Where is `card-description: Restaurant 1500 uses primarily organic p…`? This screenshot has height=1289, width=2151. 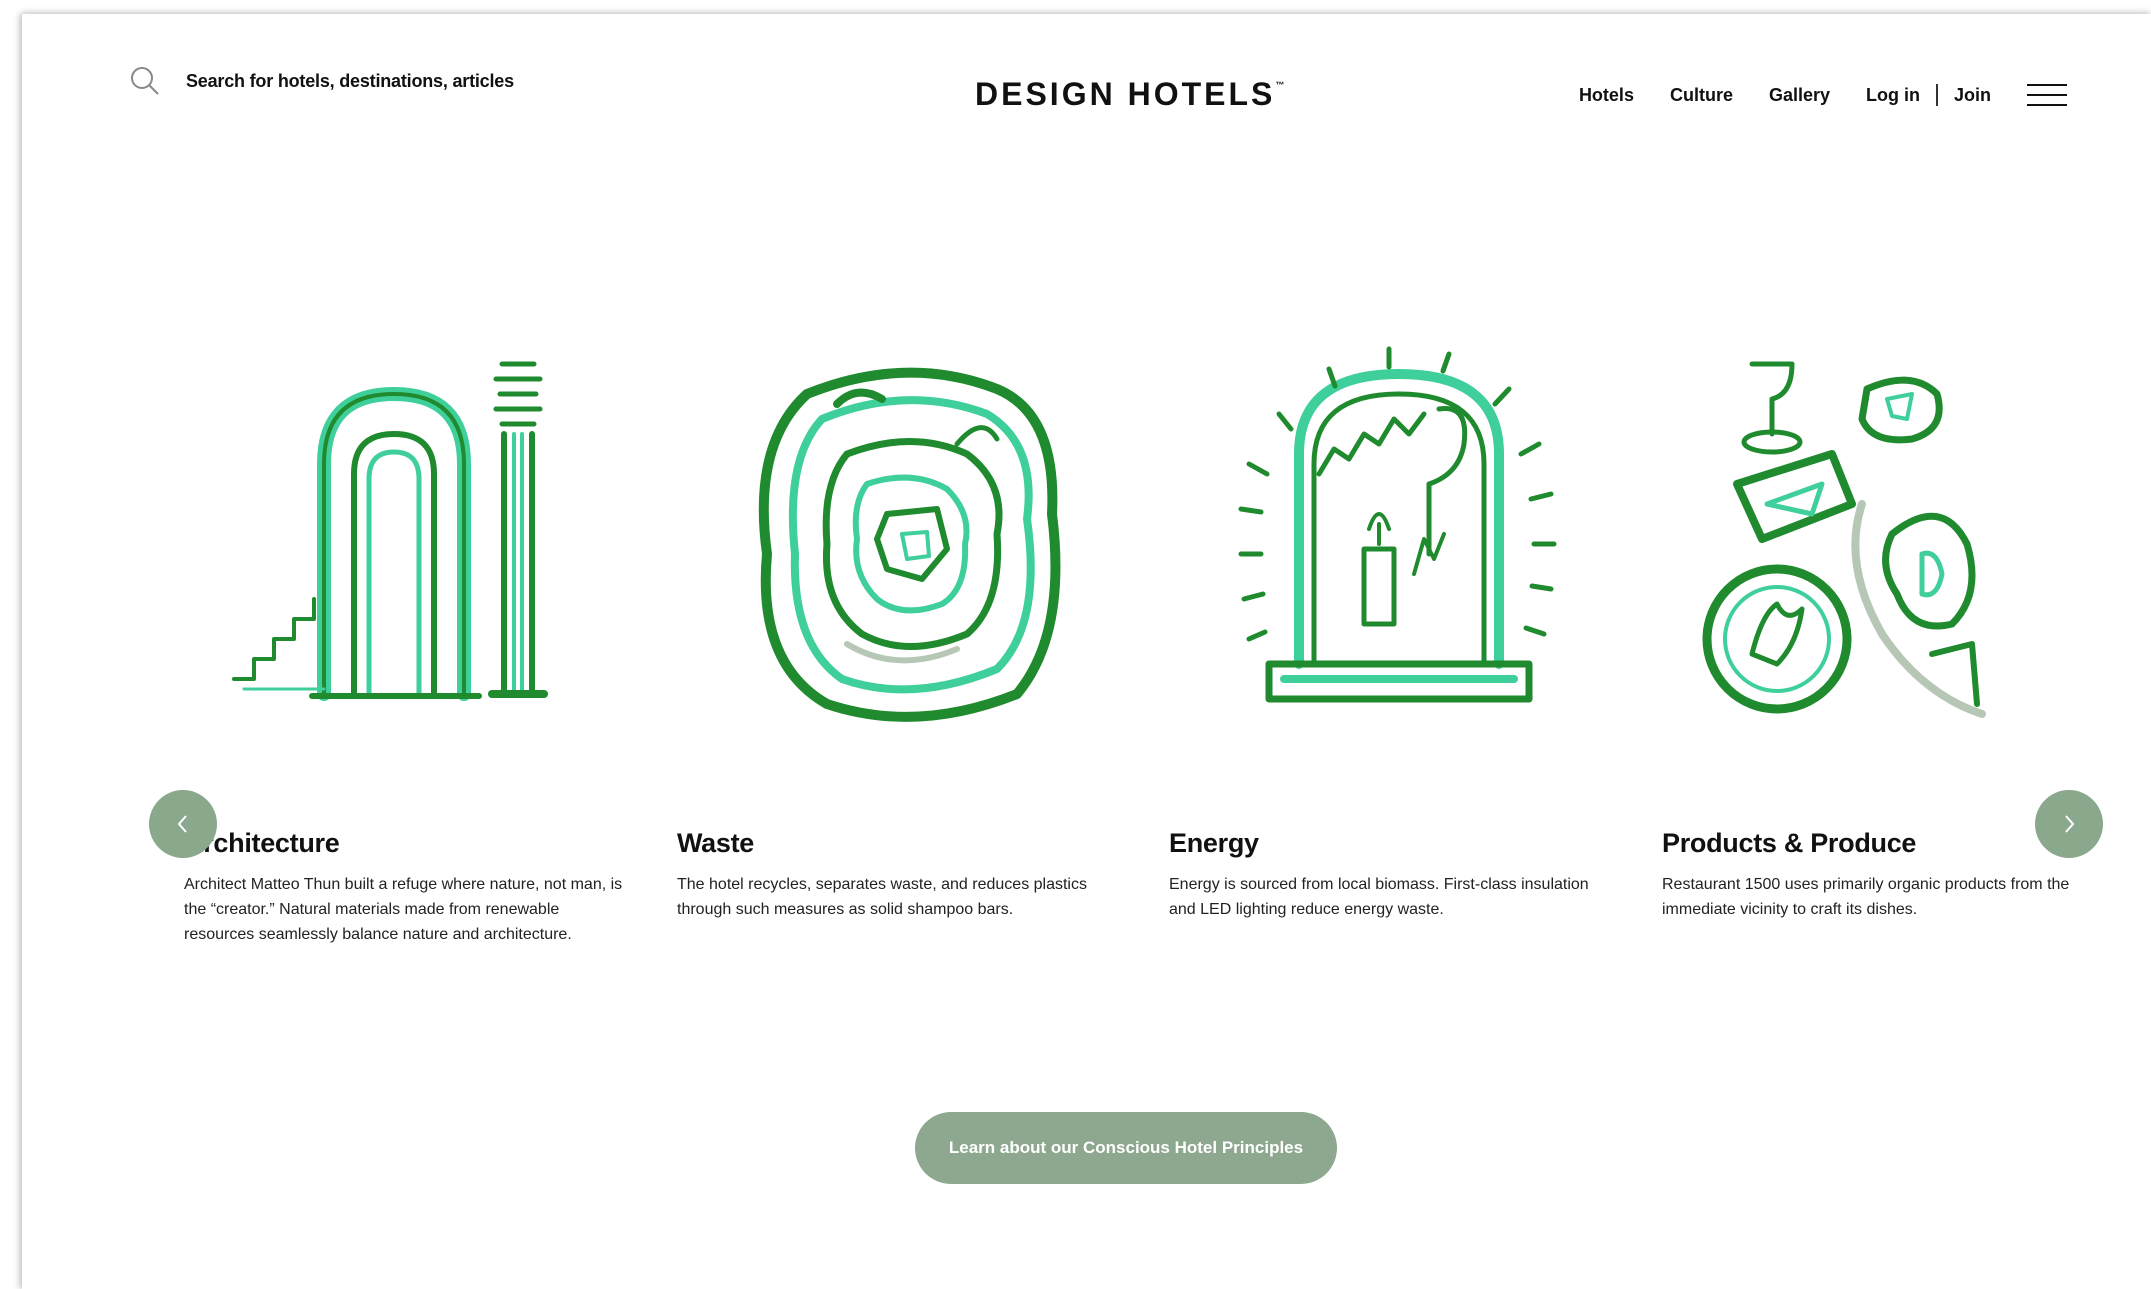
card-description: Restaurant 1500 uses primarily organic p… is located at coordinates (1866, 897).